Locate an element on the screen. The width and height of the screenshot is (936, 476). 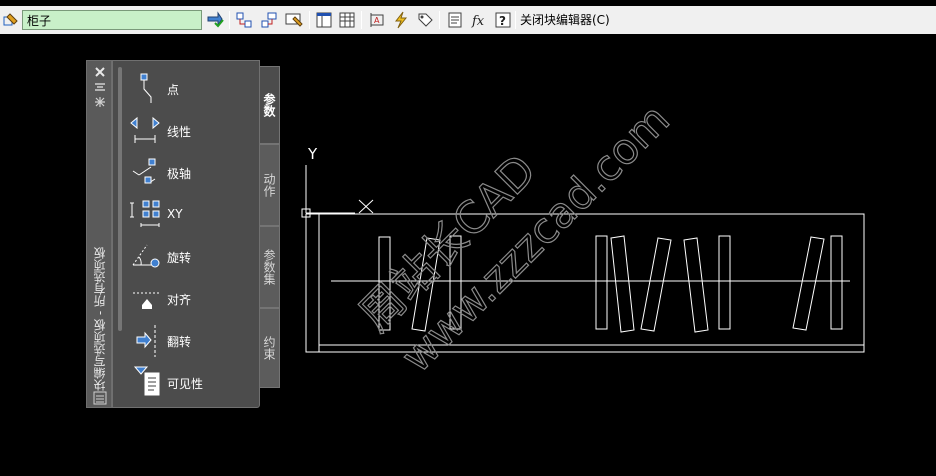
authoring-palettes-icon is located at coordinates (324, 20).